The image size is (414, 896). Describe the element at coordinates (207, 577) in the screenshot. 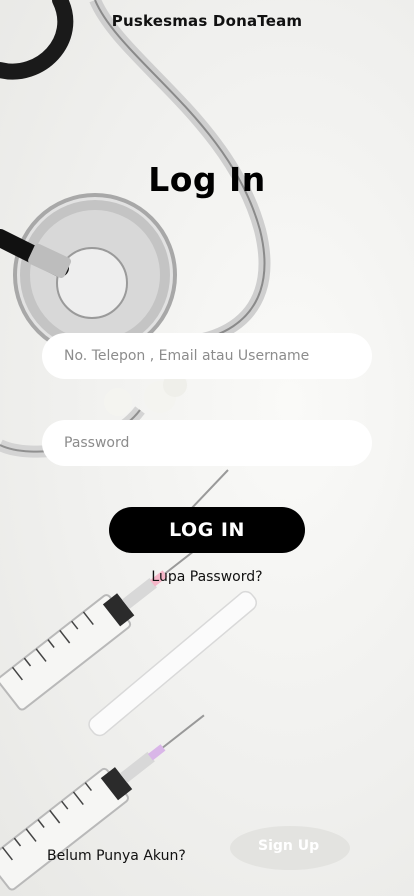

I see `forgot-password-link: Lupa Password?` at that location.